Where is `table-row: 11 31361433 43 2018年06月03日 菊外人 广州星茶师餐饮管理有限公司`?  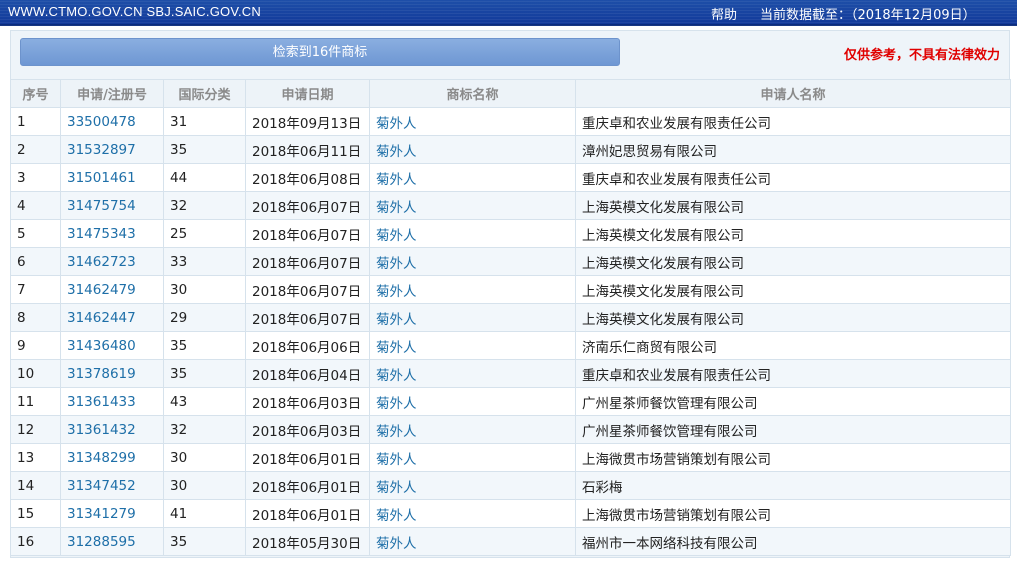
table-row: 11 31361433 43 2018年06月03日 菊外人 广州星茶师餐饮管理有限公司 is located at coordinates (510, 401).